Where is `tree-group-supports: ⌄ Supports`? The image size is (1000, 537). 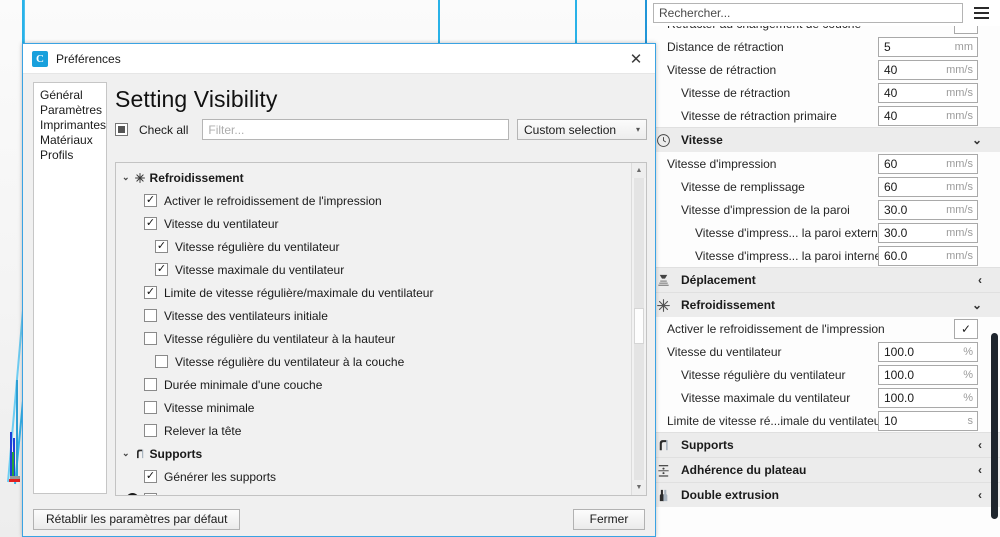 tree-group-supports: ⌄ Supports is located at coordinates (373, 453).